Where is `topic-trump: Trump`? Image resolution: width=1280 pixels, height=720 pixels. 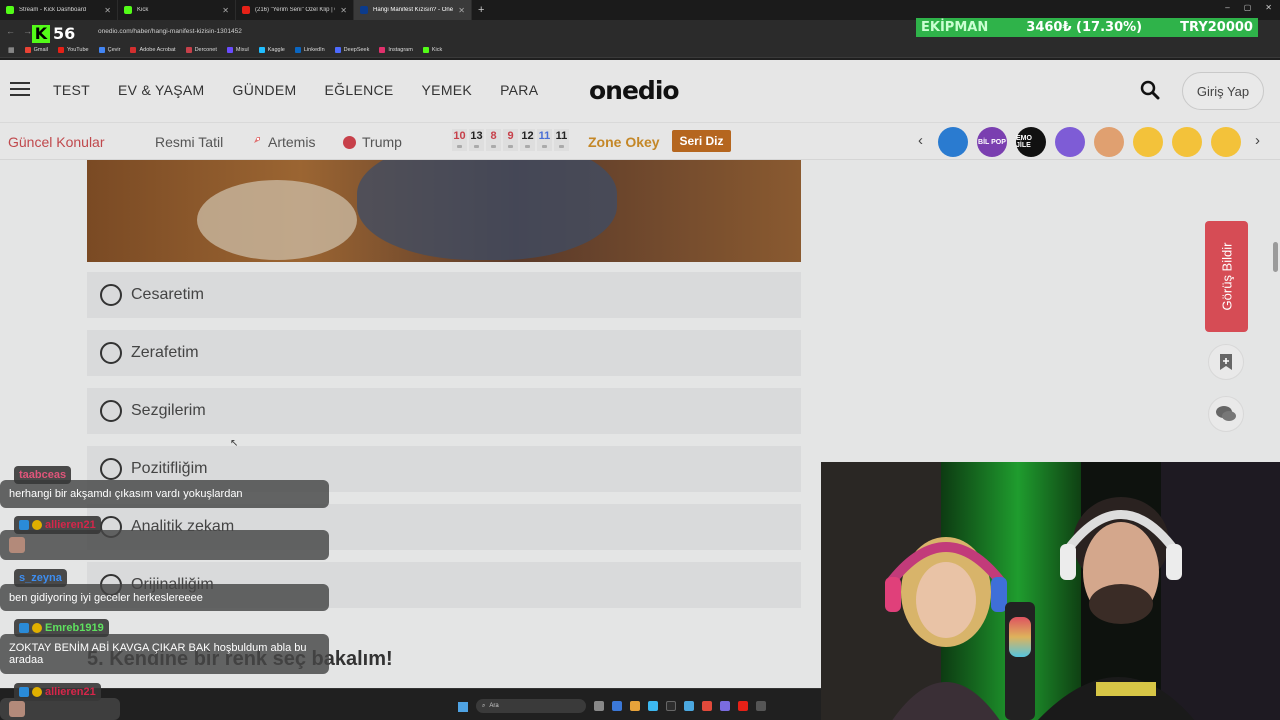
topic-trump: Trump is located at coordinates (372, 142).